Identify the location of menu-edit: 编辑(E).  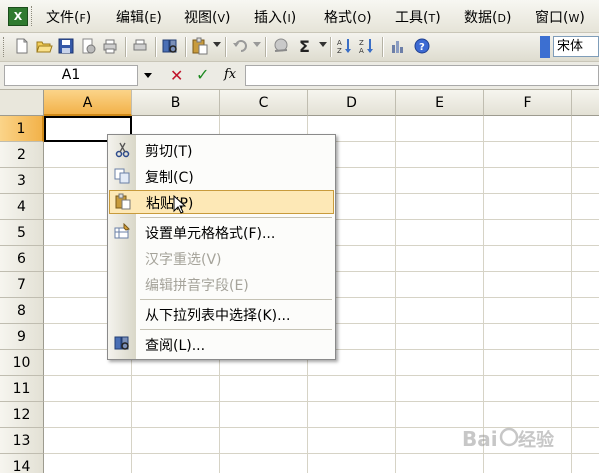
(139, 17).